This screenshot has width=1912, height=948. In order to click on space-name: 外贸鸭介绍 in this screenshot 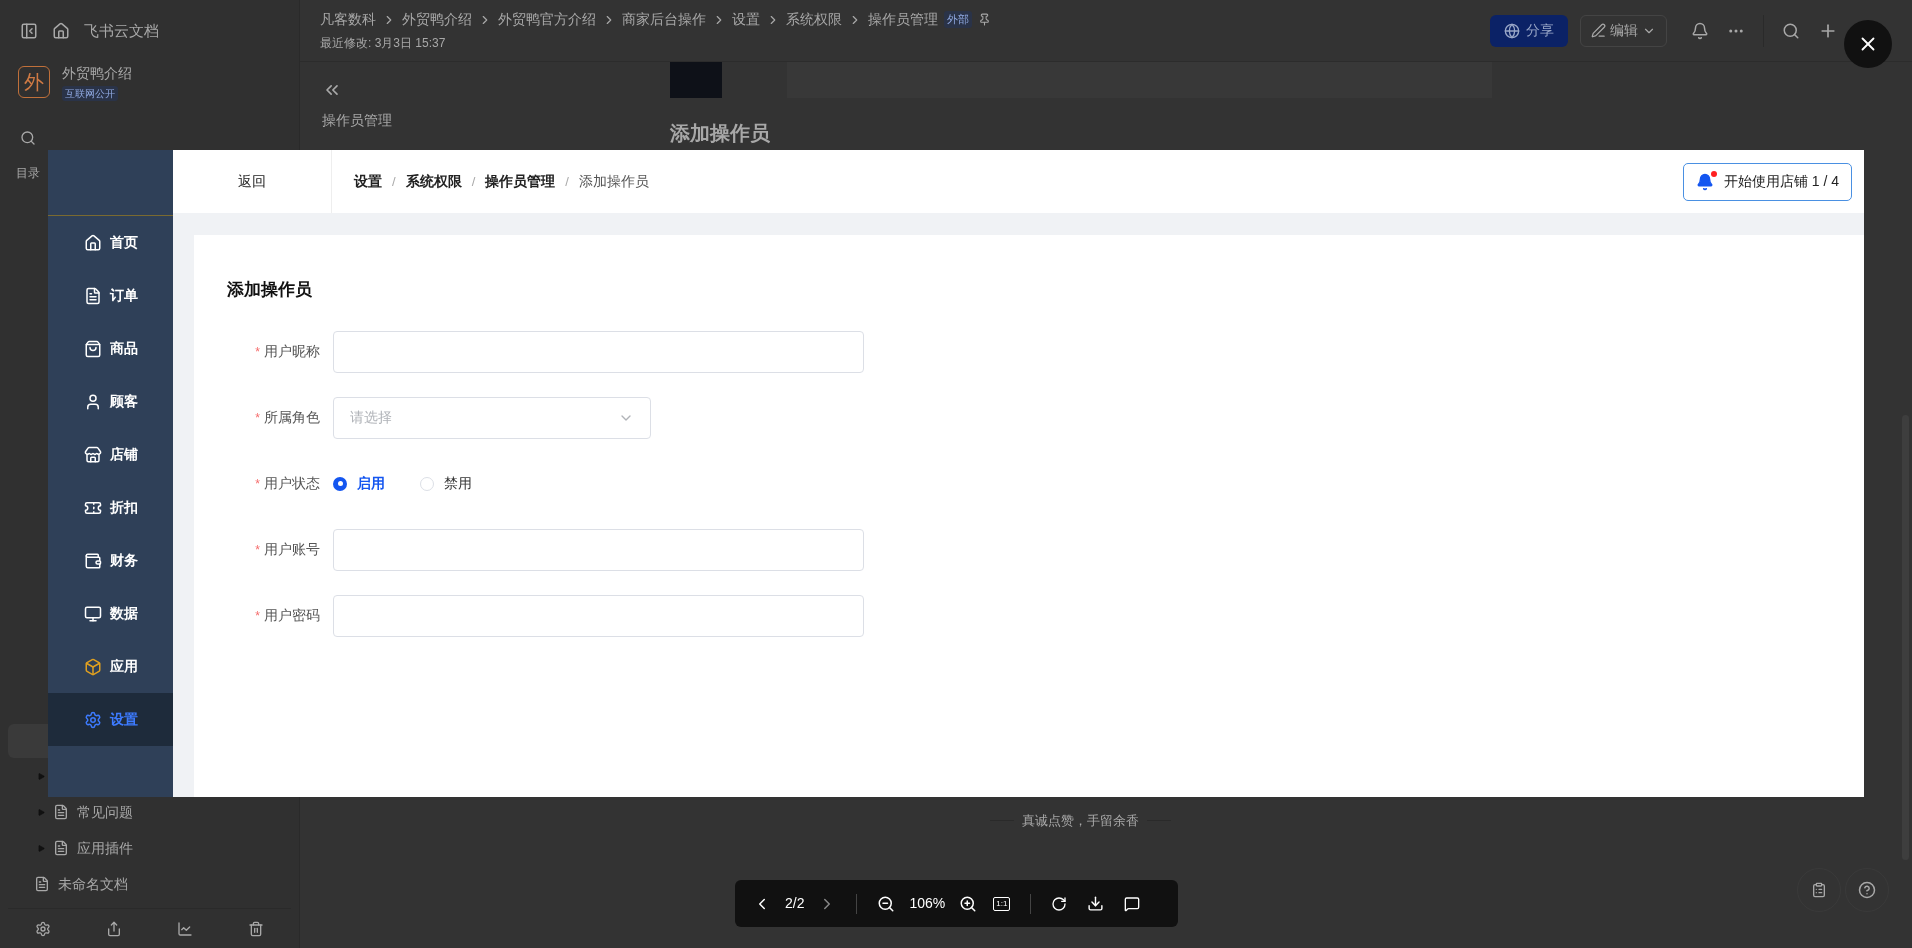, I will do `click(97, 73)`.